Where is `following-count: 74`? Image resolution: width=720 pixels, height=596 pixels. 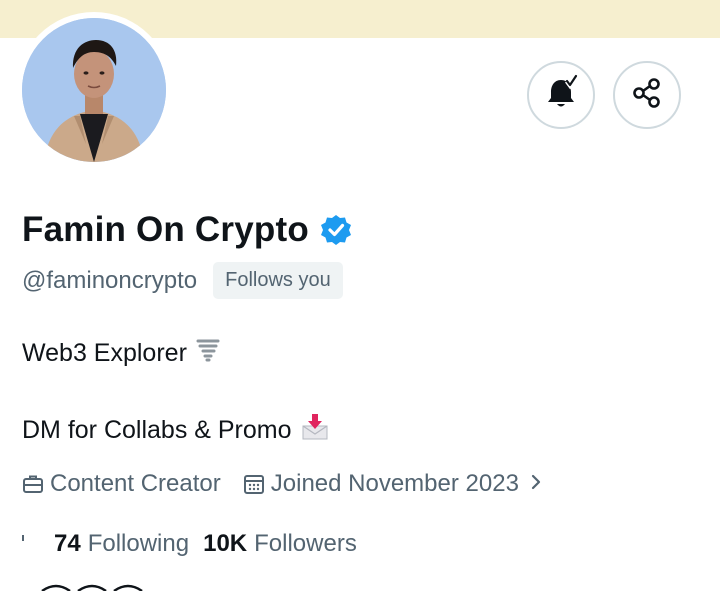
following-count: 74 is located at coordinates (67, 543).